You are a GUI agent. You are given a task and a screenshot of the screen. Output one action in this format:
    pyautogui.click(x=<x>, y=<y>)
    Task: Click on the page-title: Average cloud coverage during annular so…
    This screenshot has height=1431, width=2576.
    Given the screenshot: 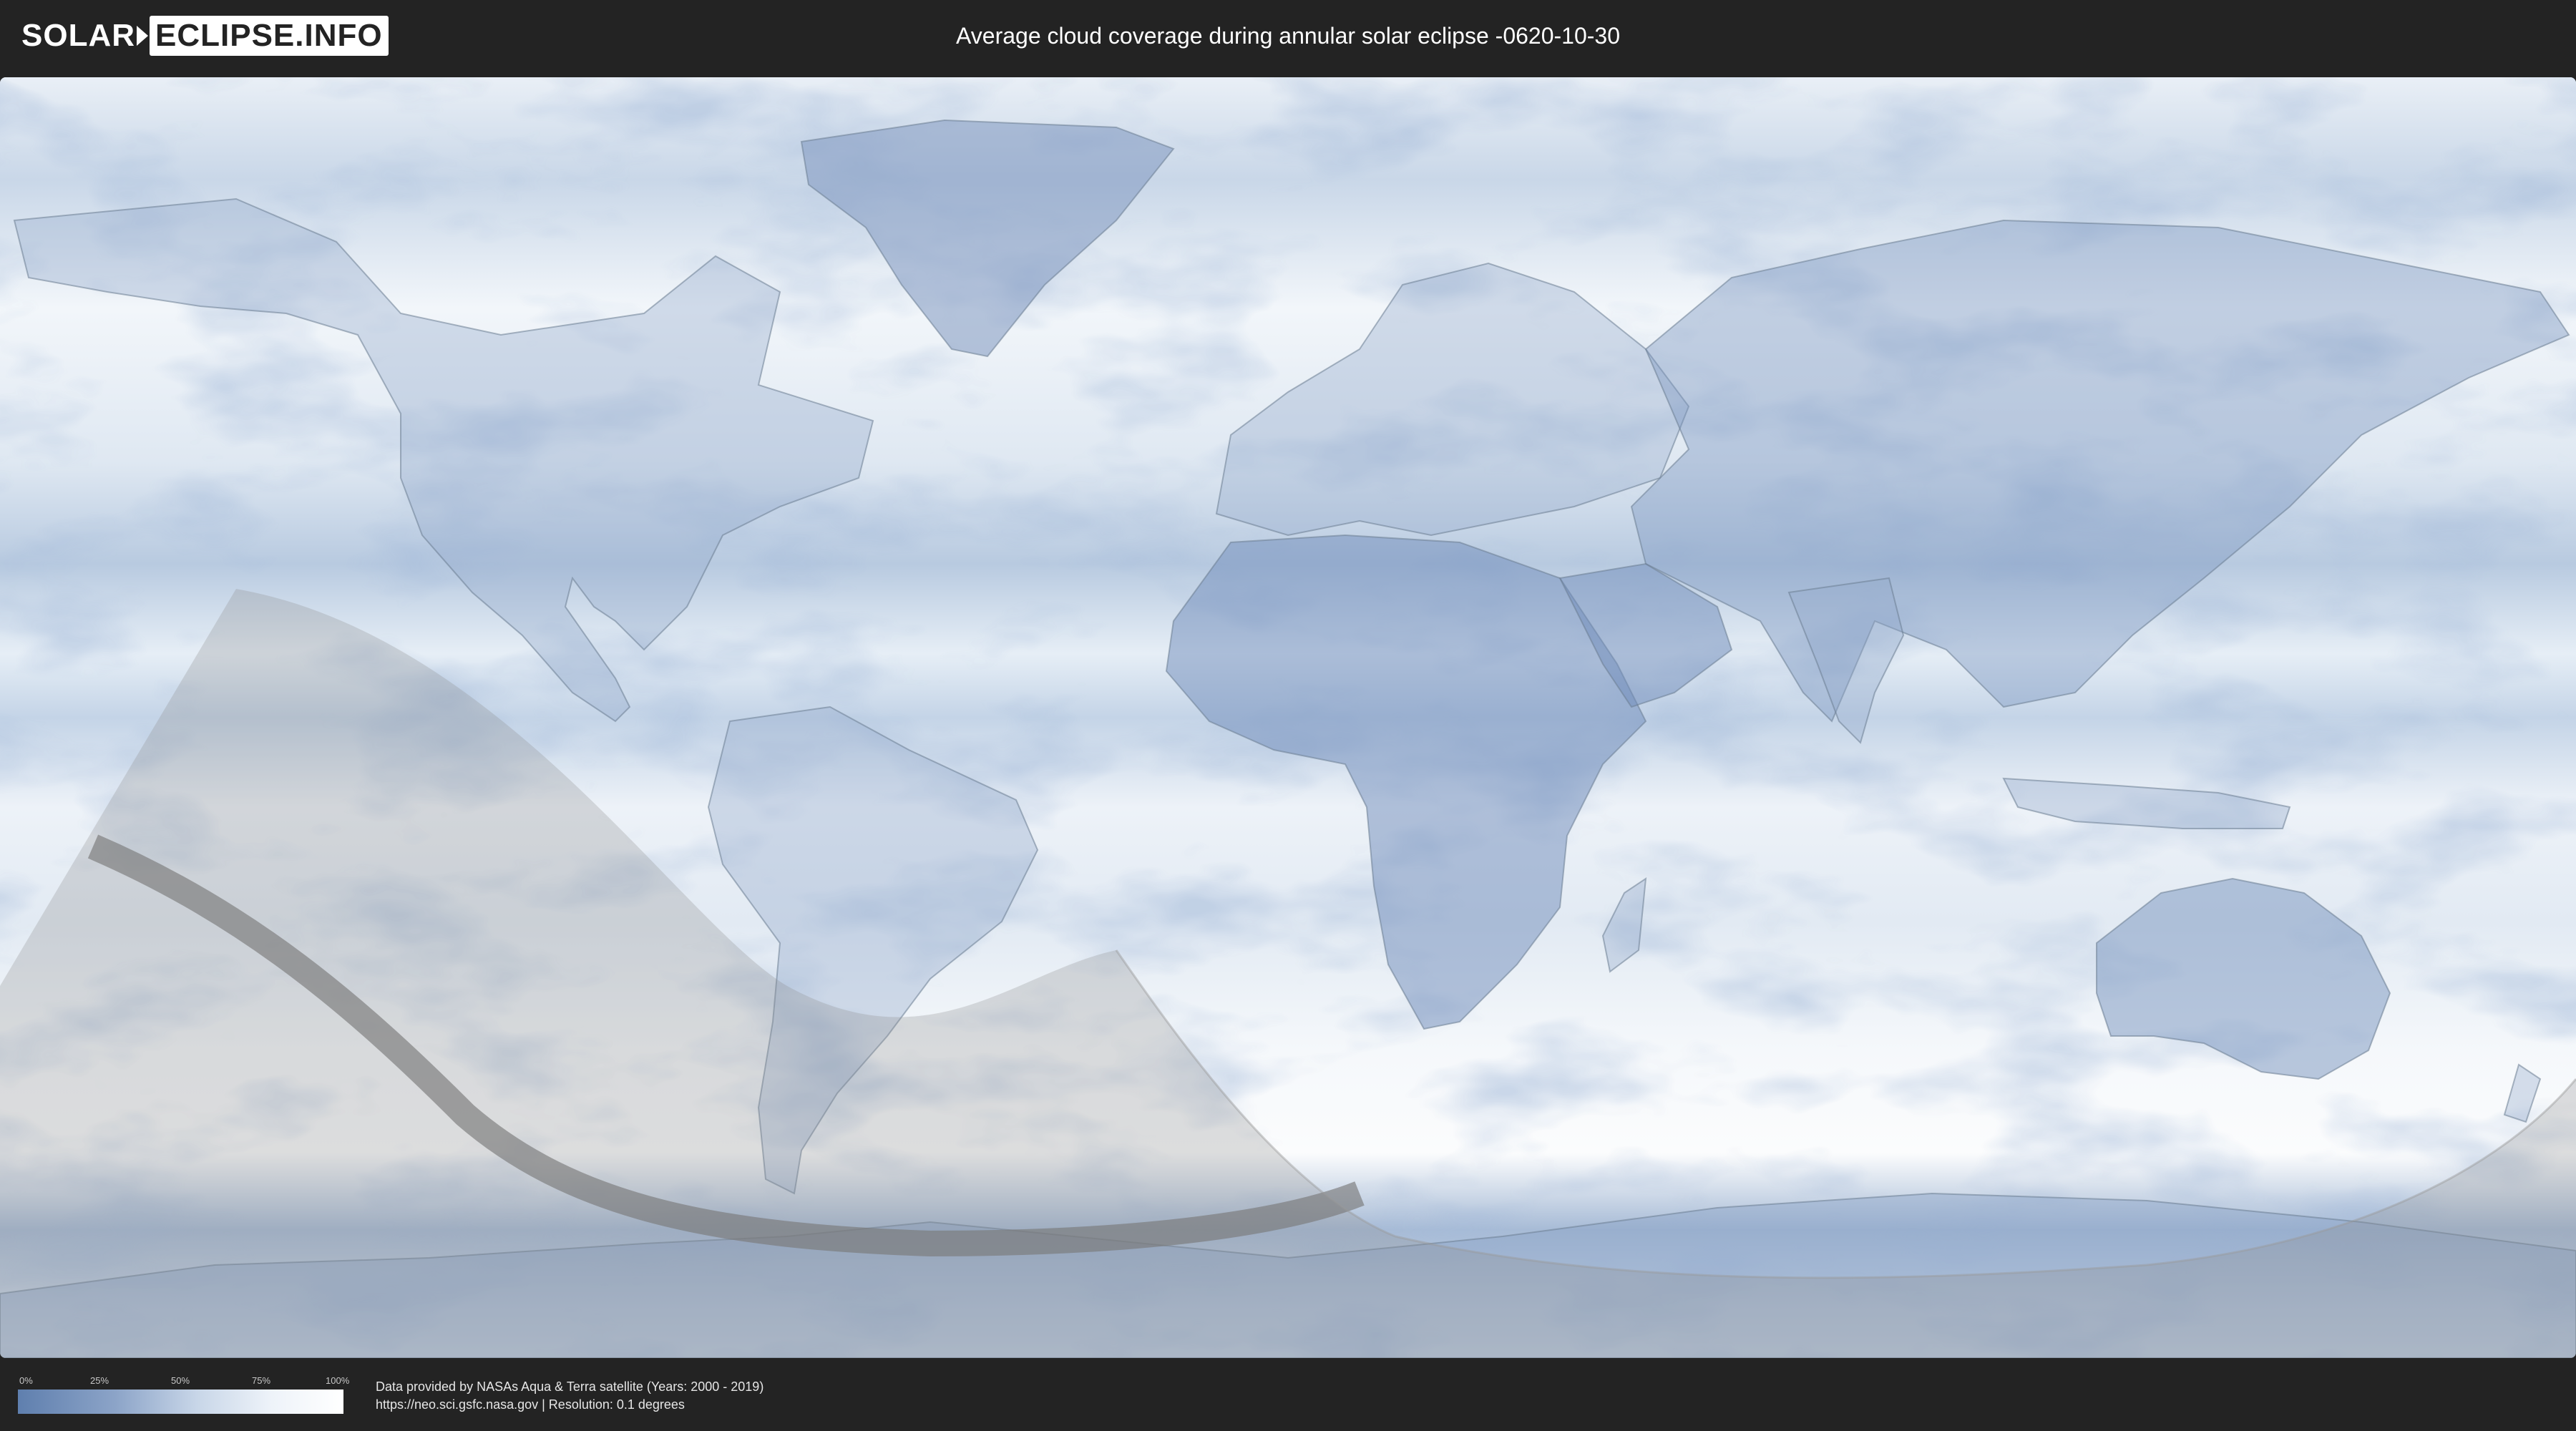 What is the action you would take?
    pyautogui.click(x=1288, y=36)
    